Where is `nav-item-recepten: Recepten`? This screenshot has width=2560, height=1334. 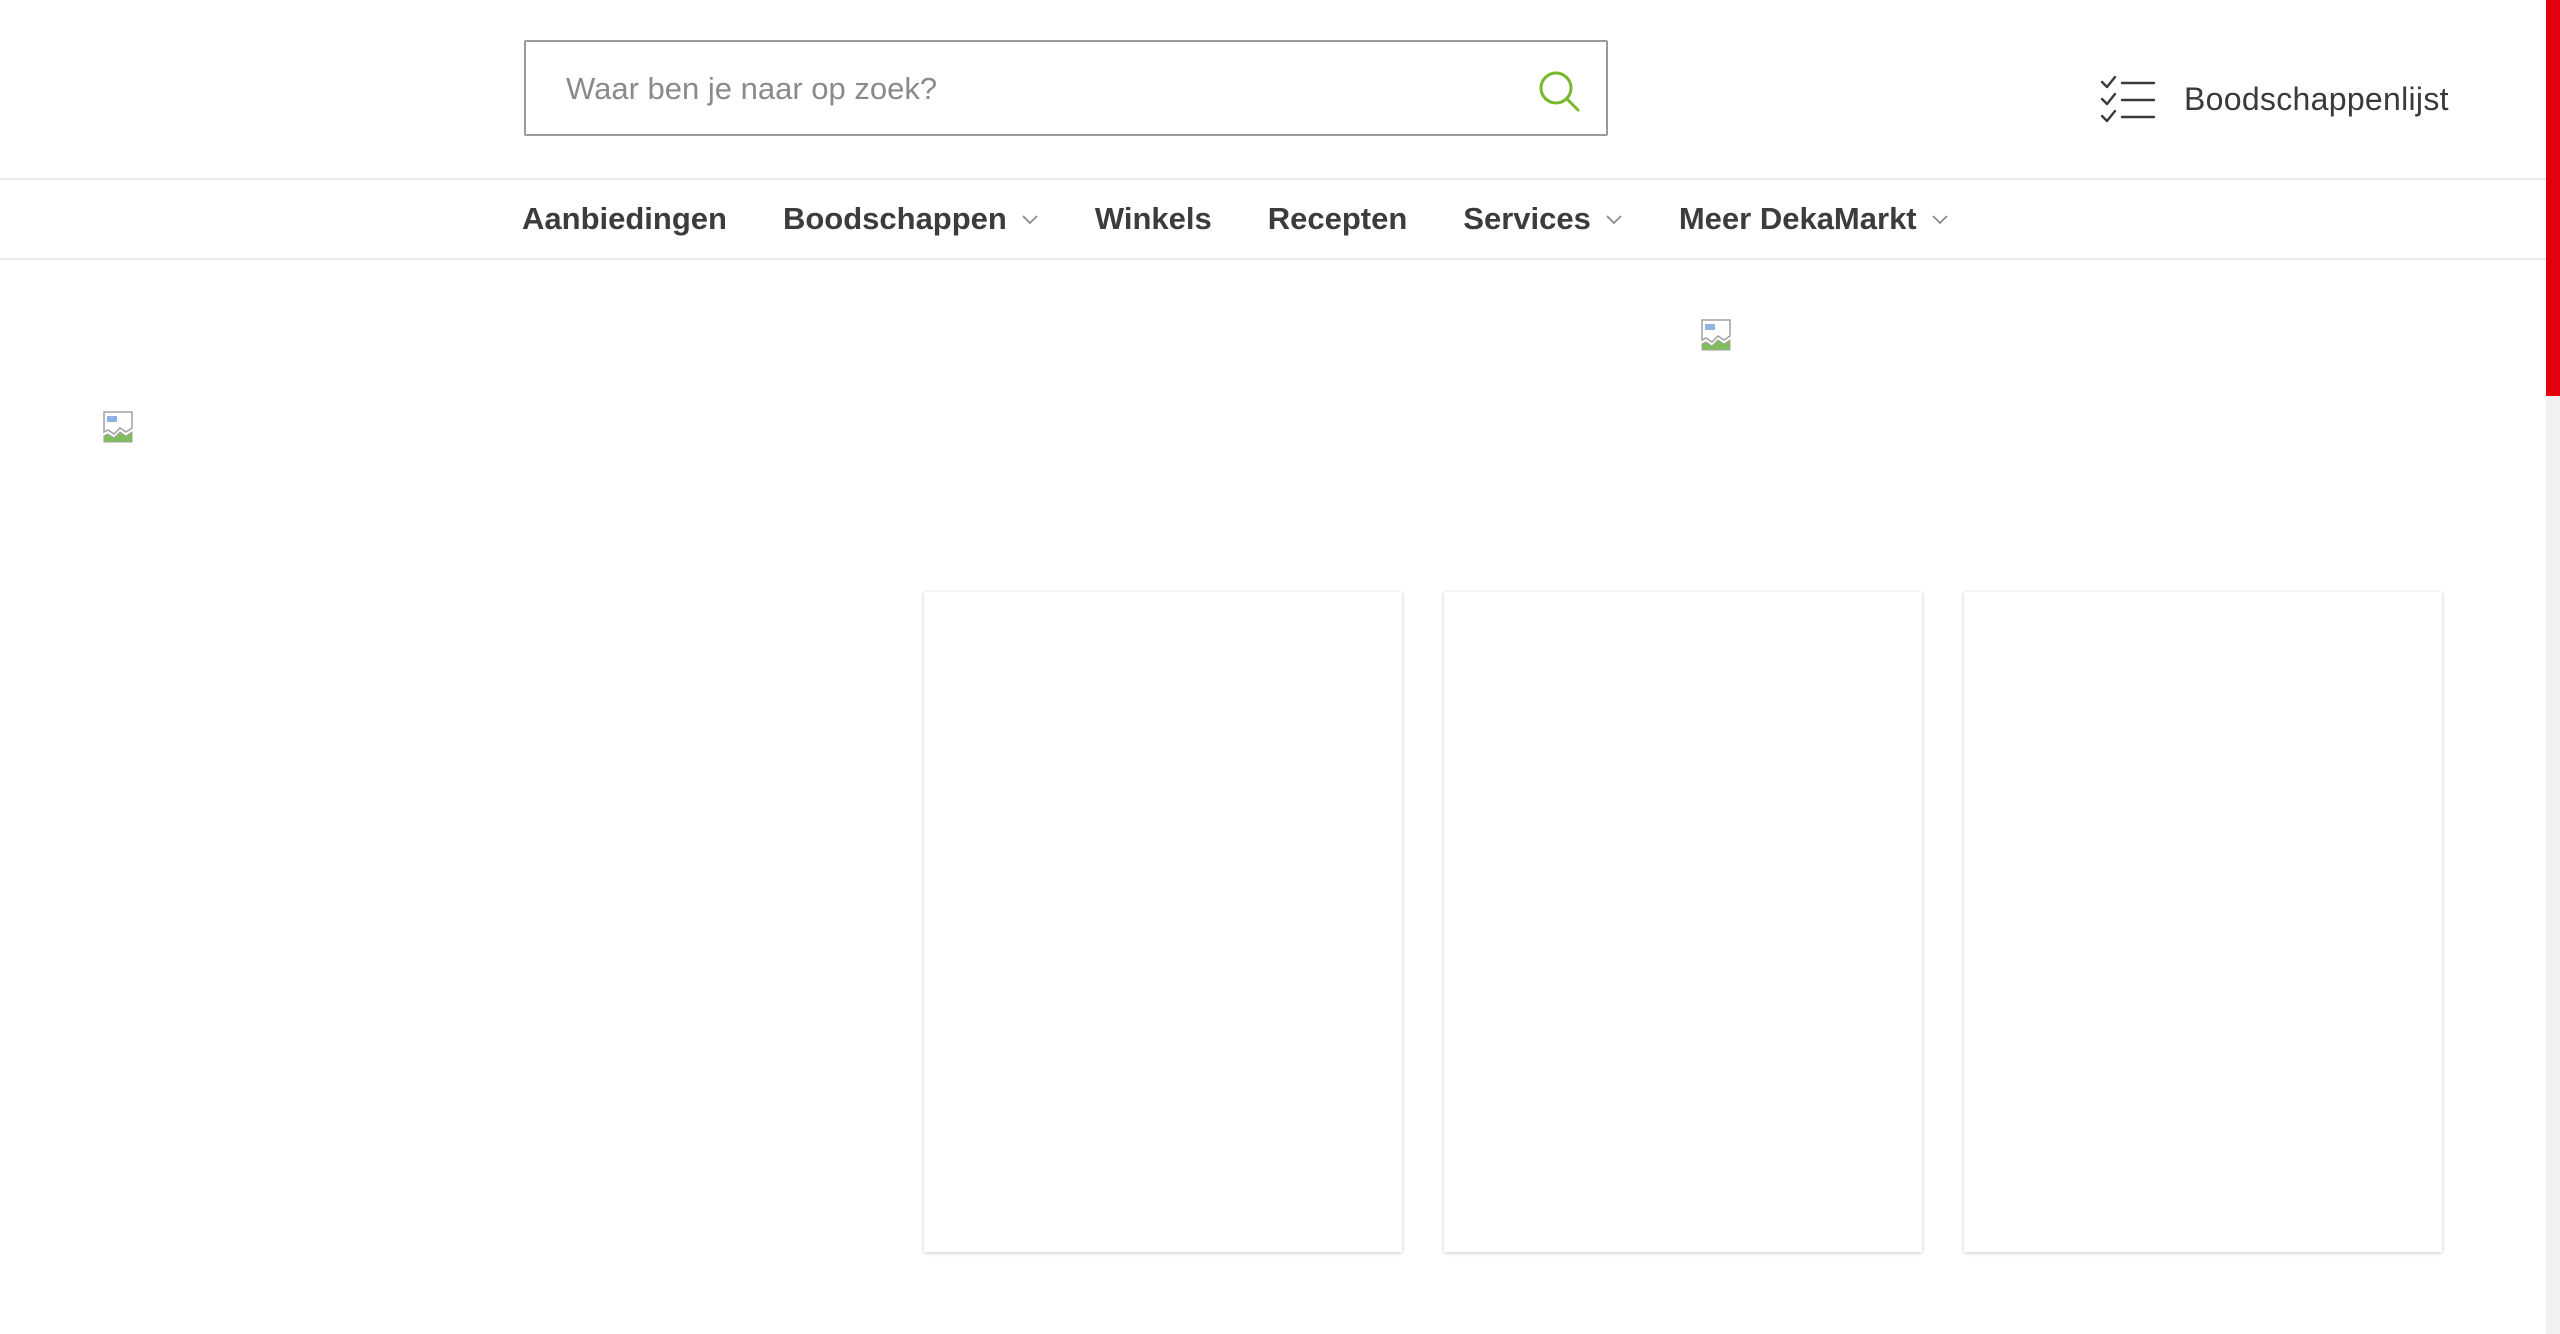 nav-item-recepten: Recepten is located at coordinates (1338, 219).